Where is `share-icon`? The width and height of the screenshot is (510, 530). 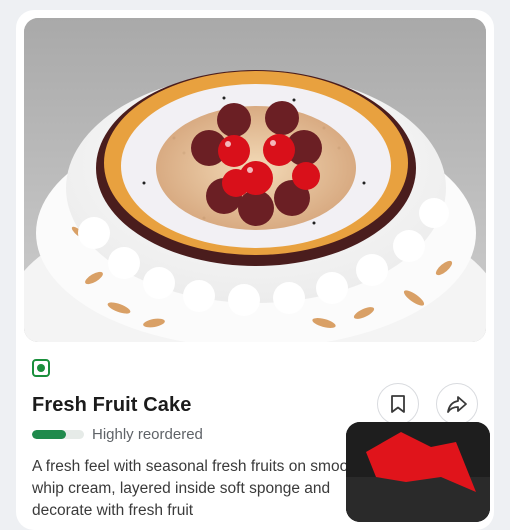
share-icon is located at coordinates (457, 404).